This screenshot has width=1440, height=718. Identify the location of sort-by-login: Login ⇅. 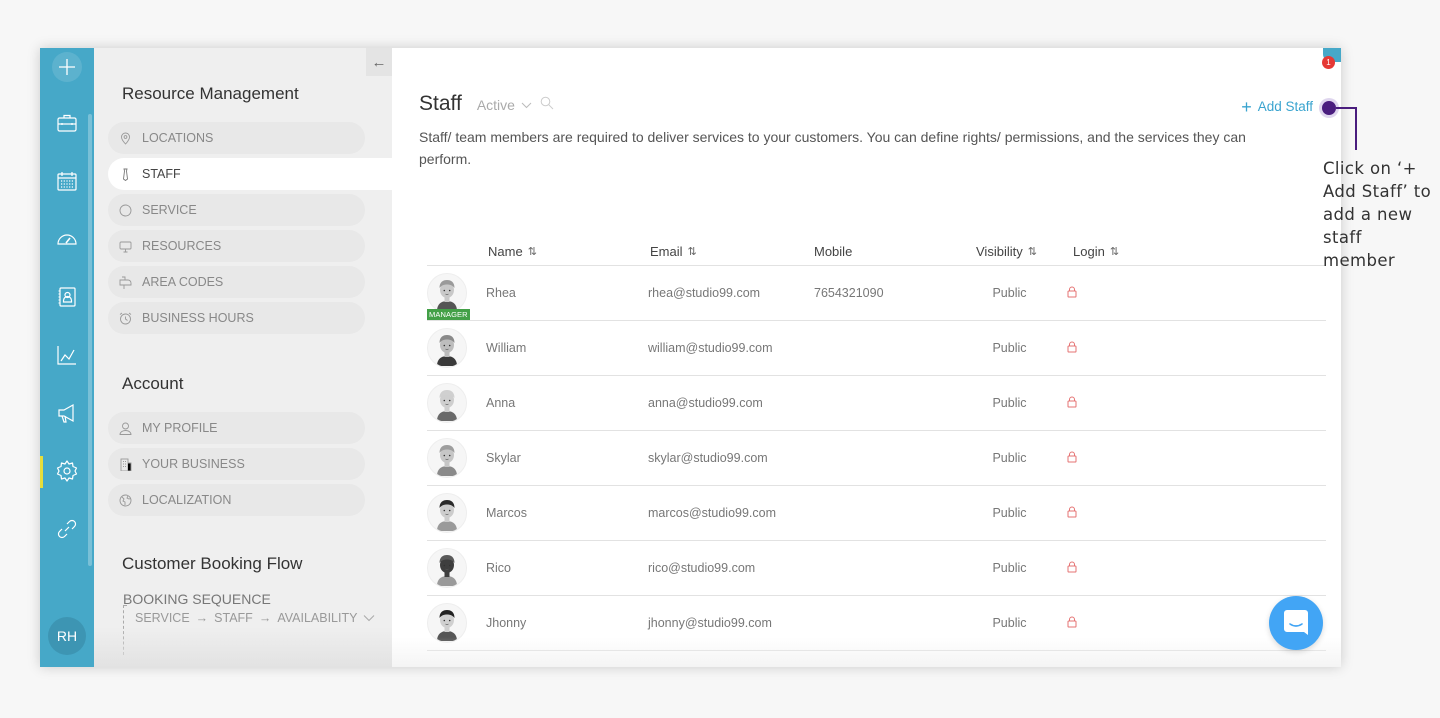
(1102, 251).